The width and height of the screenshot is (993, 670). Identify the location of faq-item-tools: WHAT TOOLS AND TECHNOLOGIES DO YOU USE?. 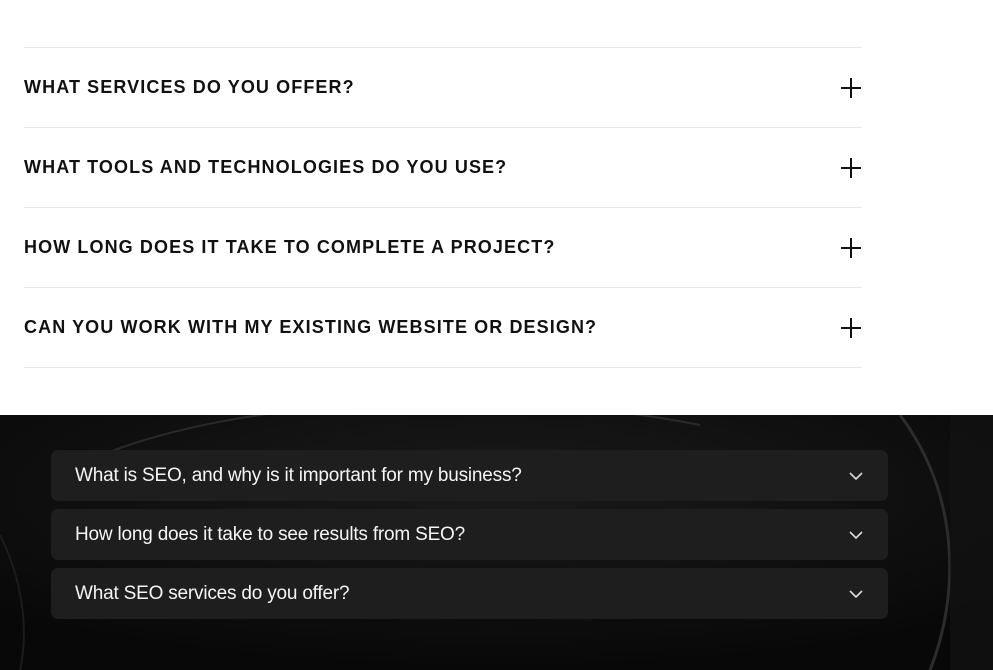
(443, 167).